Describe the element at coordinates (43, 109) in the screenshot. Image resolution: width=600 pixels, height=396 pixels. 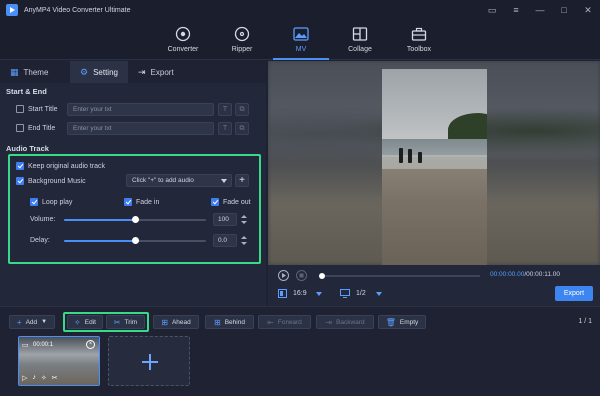
I see `start-title-label: Start Title` at that location.